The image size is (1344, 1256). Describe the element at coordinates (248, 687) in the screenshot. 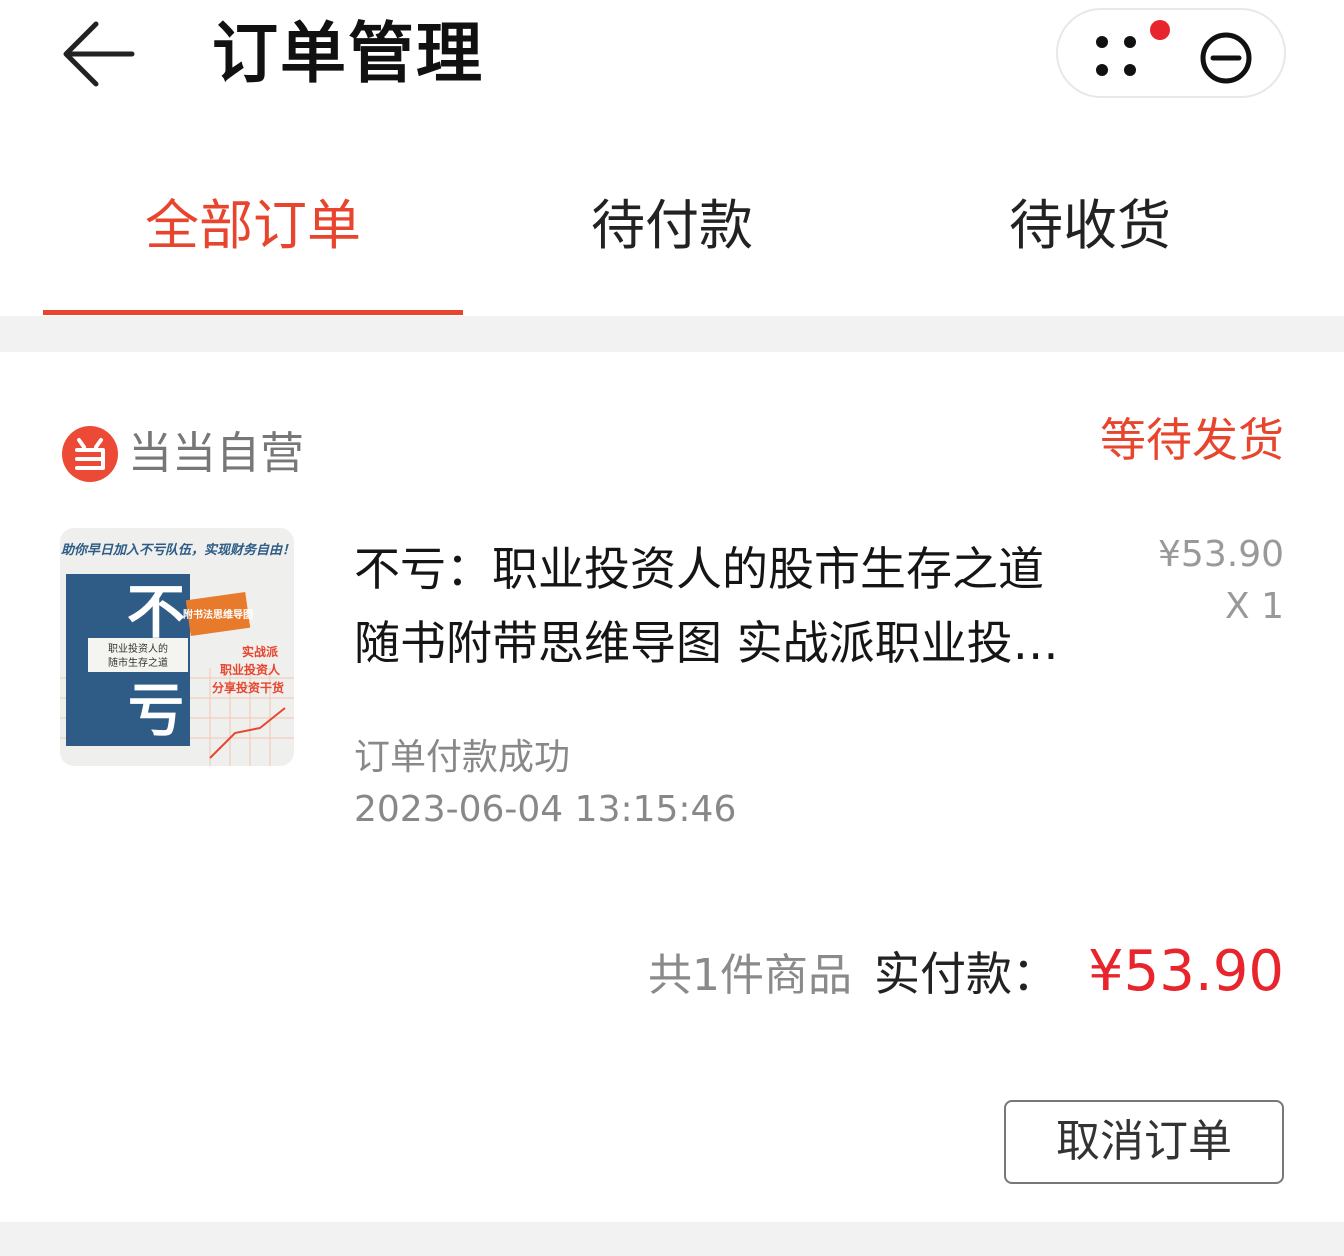

I see `cover-side-3: 分享投资干货` at that location.